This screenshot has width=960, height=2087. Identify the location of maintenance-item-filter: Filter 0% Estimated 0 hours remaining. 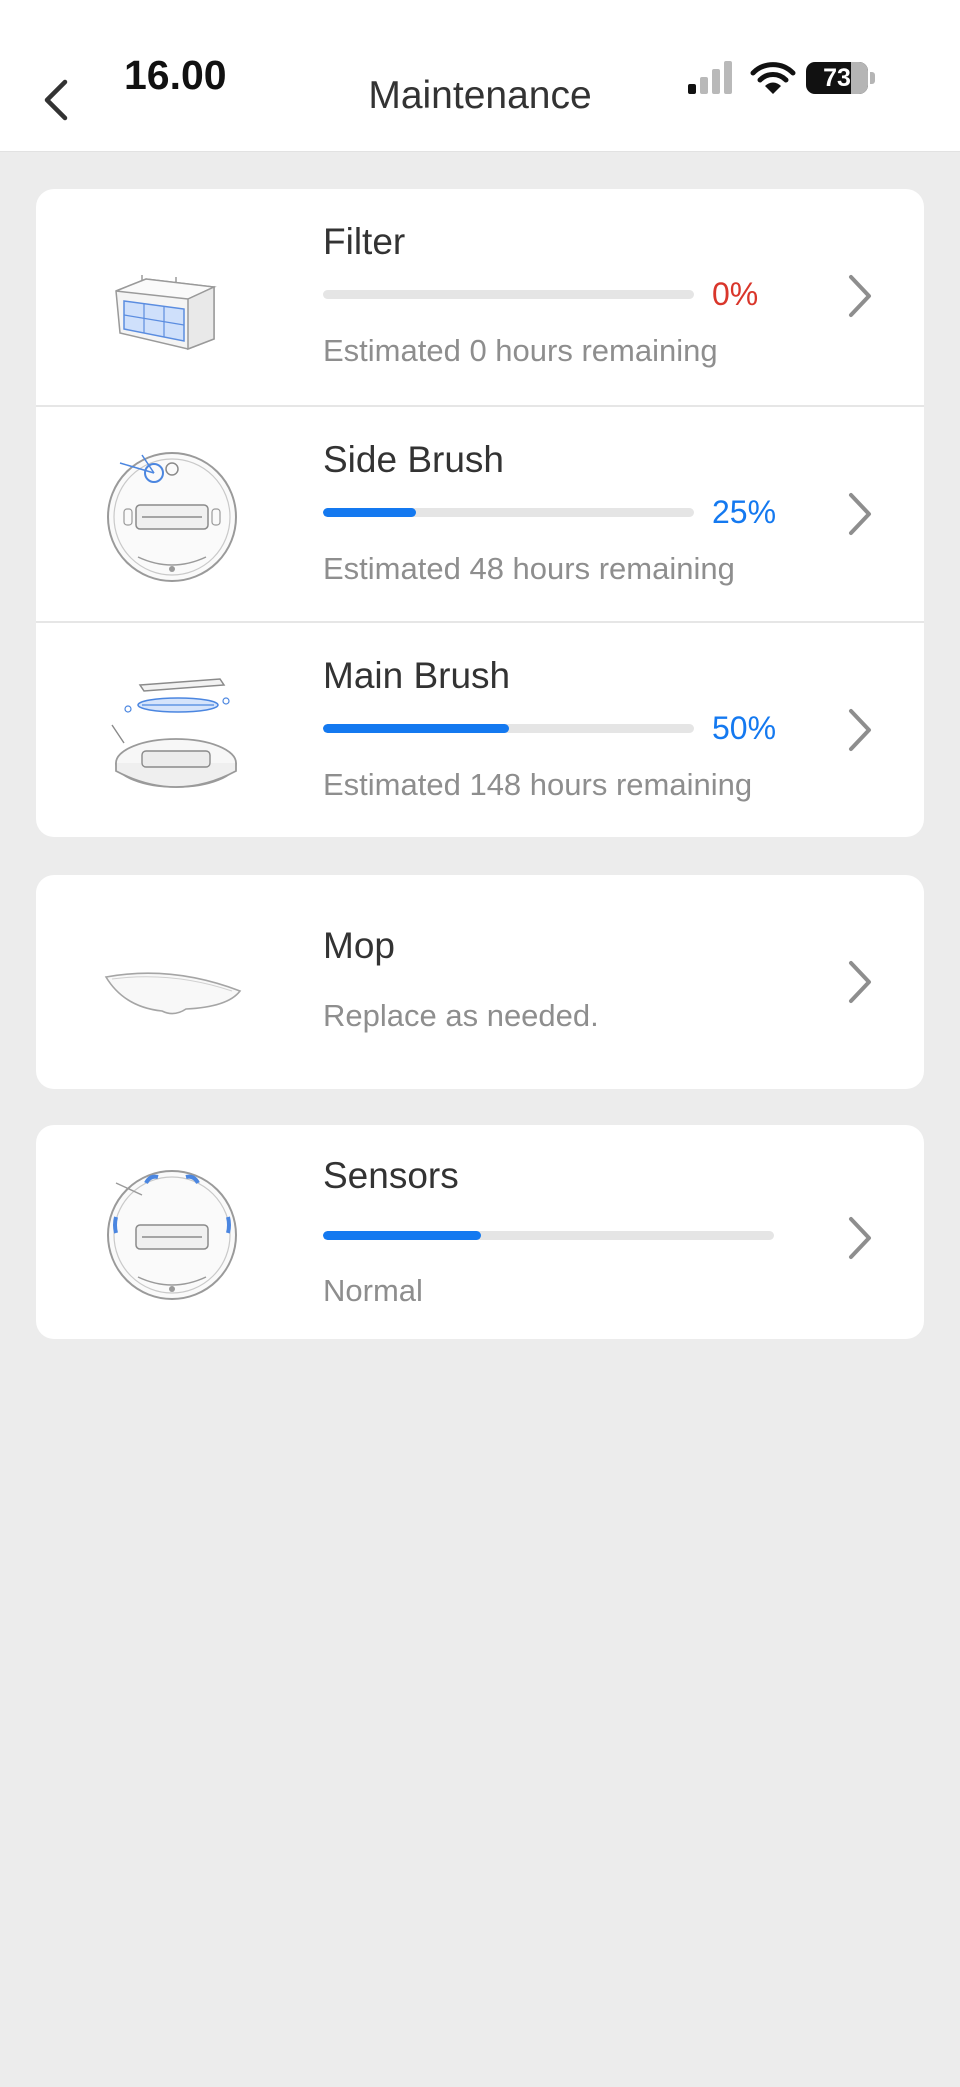
(480, 297).